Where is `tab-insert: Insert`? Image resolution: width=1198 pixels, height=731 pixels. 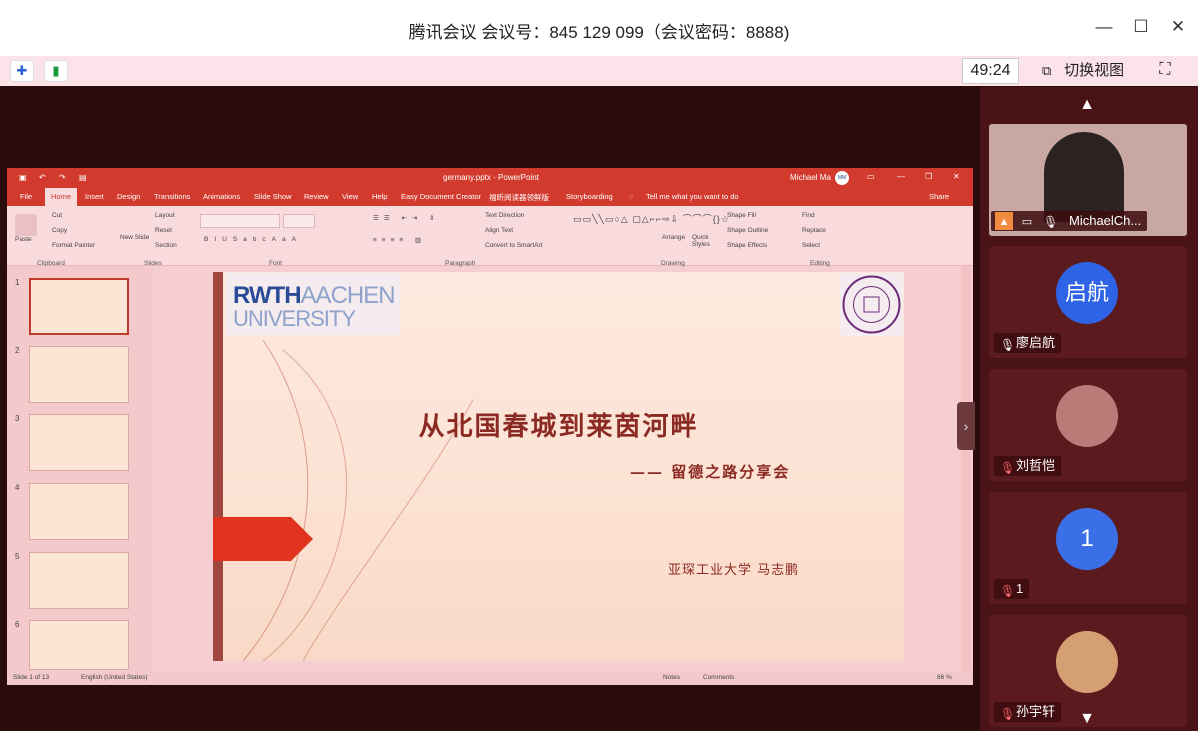
tab-insert: Insert is located at coordinates (94, 196).